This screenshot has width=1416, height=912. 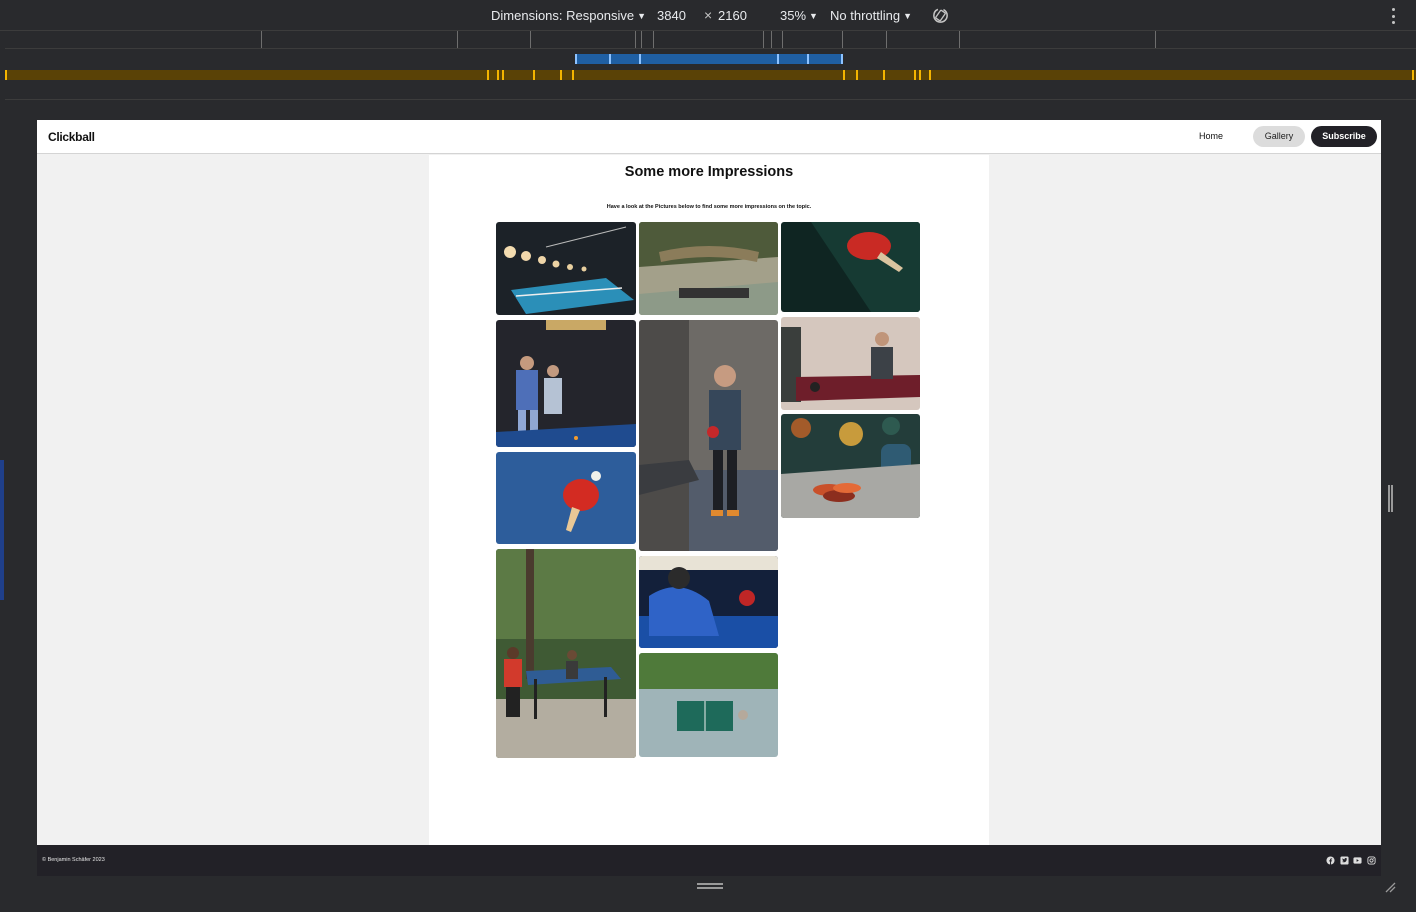 What do you see at coordinates (563, 15) in the screenshot?
I see `dimensions-label: Dimensions: Responsive` at bounding box center [563, 15].